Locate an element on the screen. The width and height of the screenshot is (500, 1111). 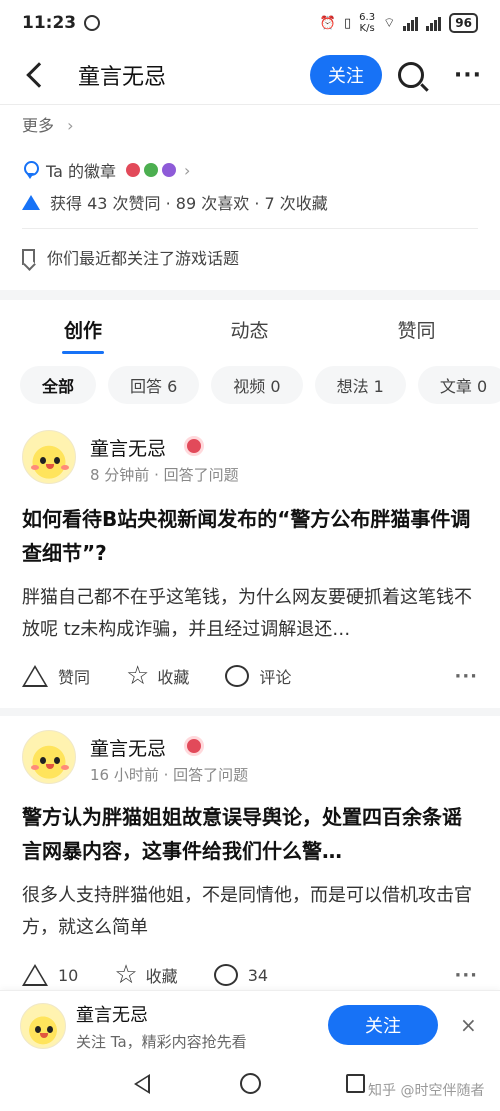
follow-bar-avatar is located at coordinates (43, 1026).